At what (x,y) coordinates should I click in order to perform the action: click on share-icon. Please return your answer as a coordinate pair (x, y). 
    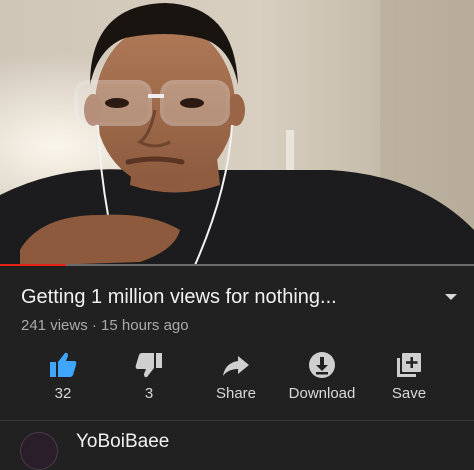
    Looking at the image, I should click on (236, 366).